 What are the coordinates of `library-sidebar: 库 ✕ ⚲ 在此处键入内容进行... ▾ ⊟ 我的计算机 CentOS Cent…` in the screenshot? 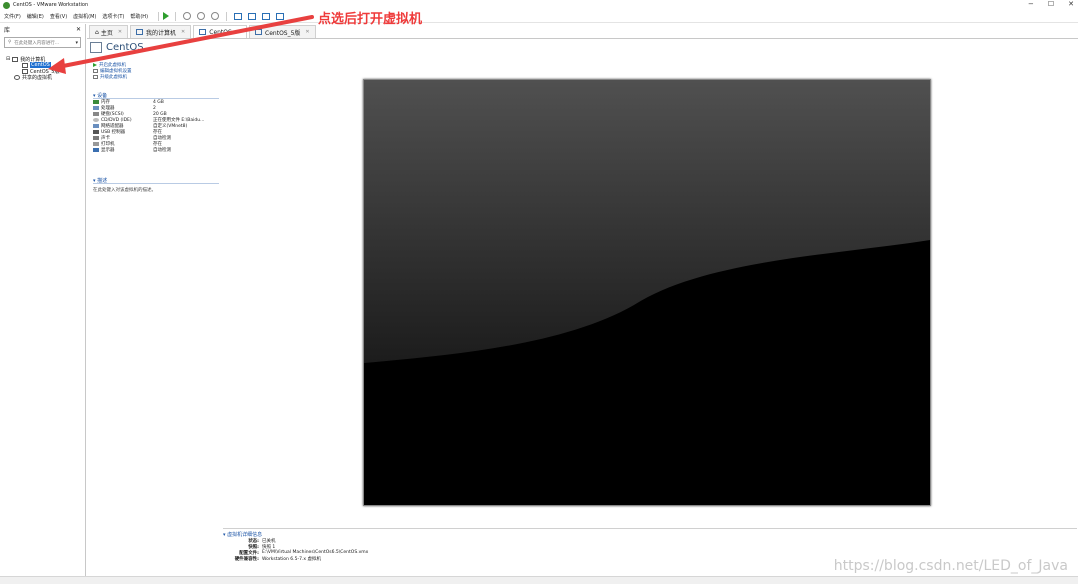 It's located at (43, 300).